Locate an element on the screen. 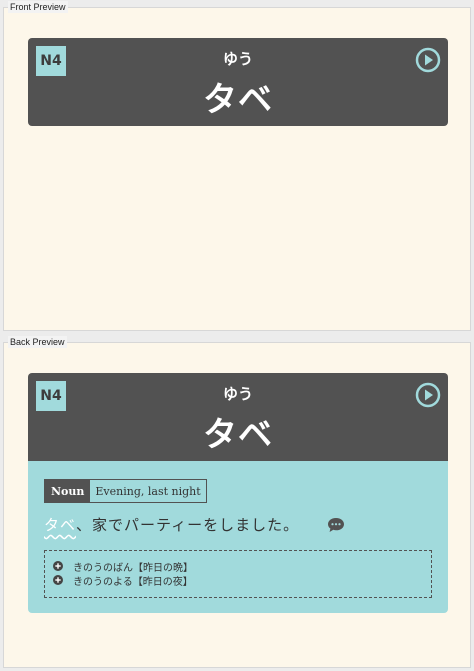 The width and height of the screenshot is (474, 671). front-card: N4 ゆう タベ is located at coordinates (238, 82).